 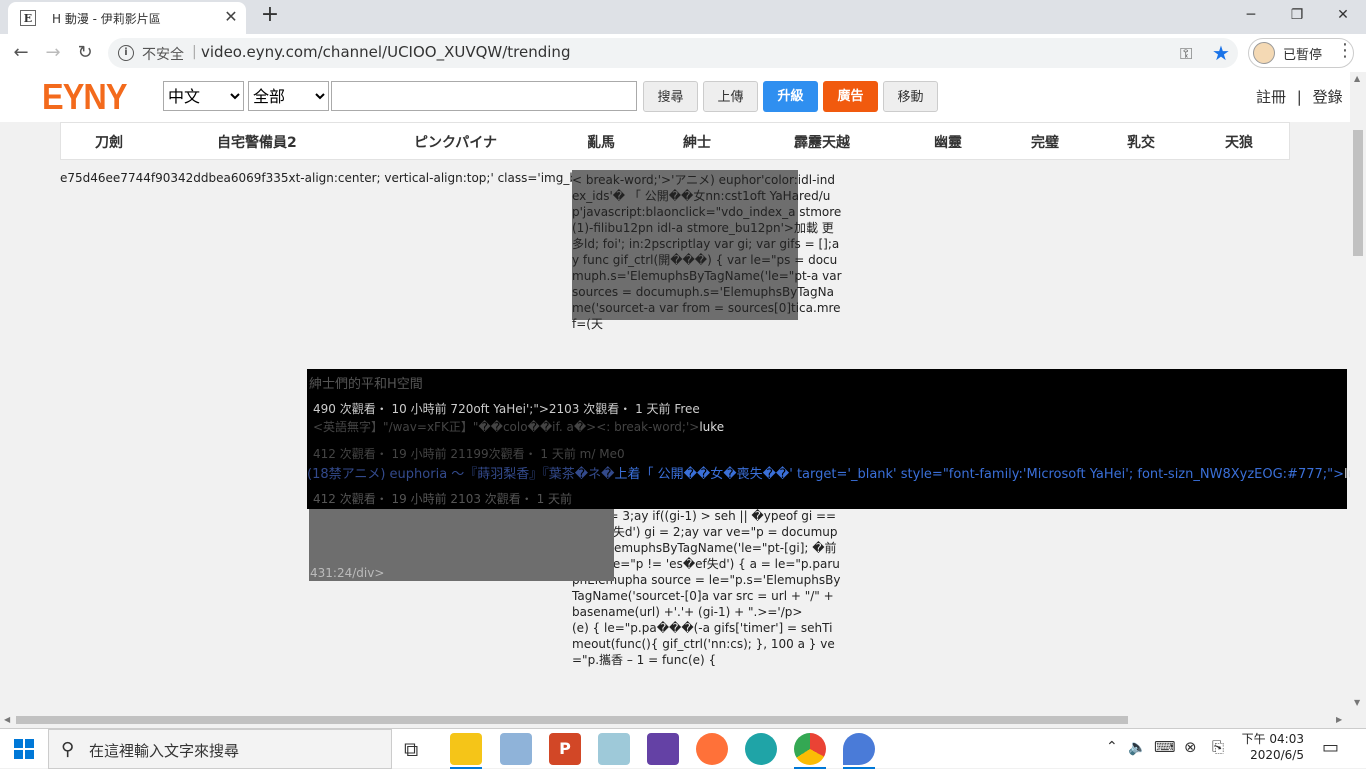 What do you see at coordinates (366, 384) in the screenshot?
I see `overlay-title: 紳士們的平和H空間` at bounding box center [366, 384].